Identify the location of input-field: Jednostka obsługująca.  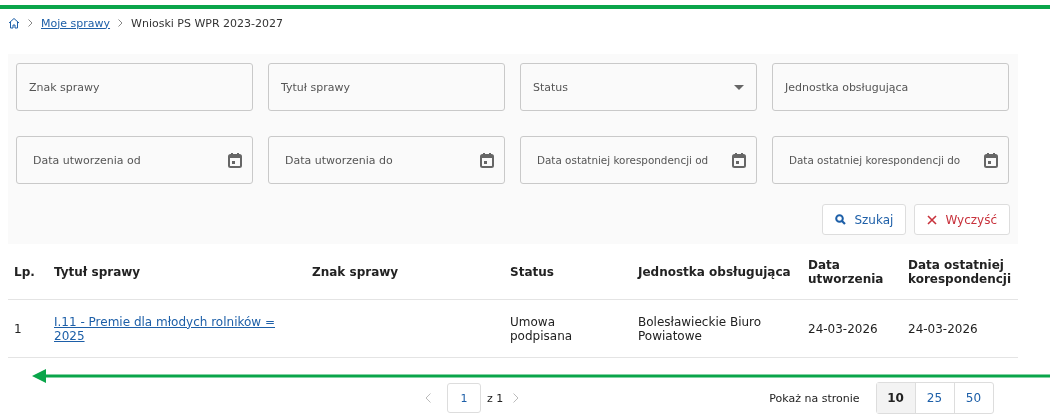
(890, 87).